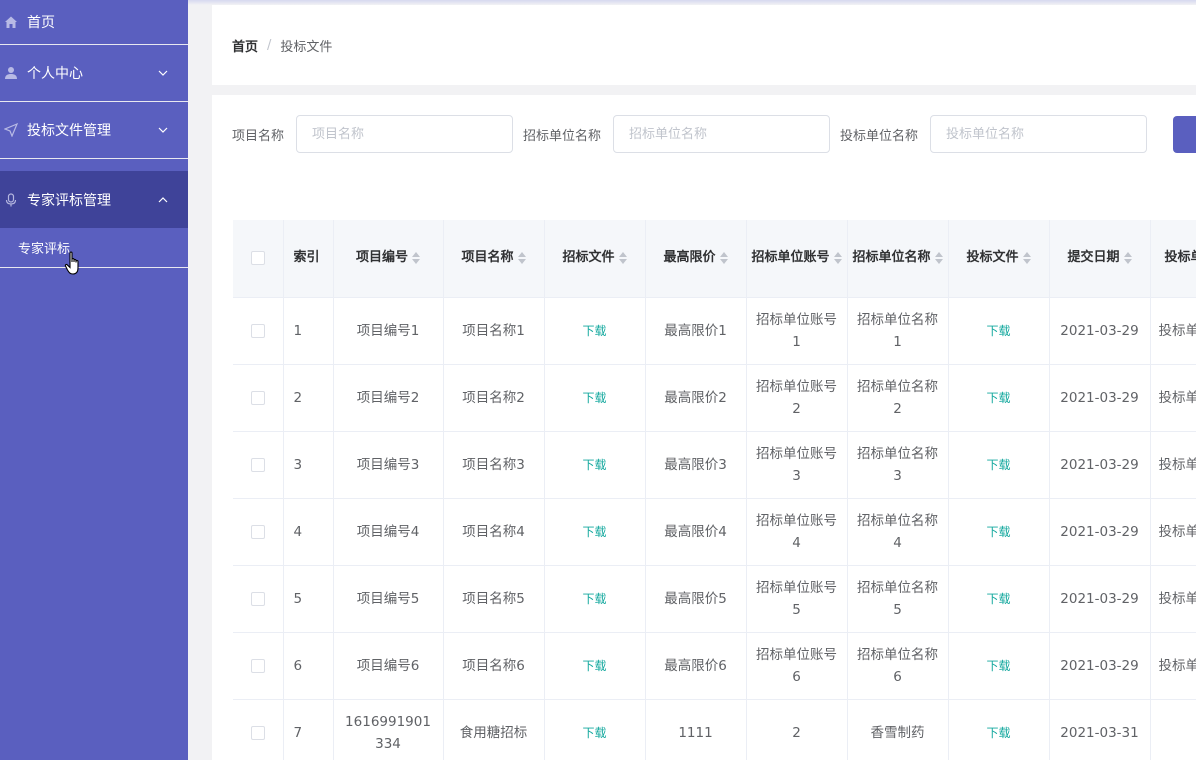 This screenshot has height=760, width=1196. What do you see at coordinates (308, 398) in the screenshot?
I see `cell-index: 2` at bounding box center [308, 398].